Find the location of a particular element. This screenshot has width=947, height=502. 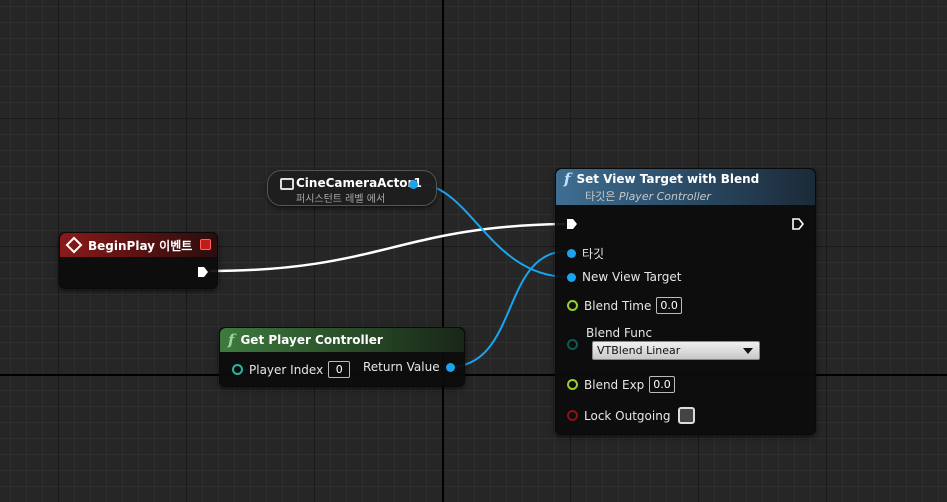

blend-func-dropdown: VTBlend Linear is located at coordinates (676, 350).